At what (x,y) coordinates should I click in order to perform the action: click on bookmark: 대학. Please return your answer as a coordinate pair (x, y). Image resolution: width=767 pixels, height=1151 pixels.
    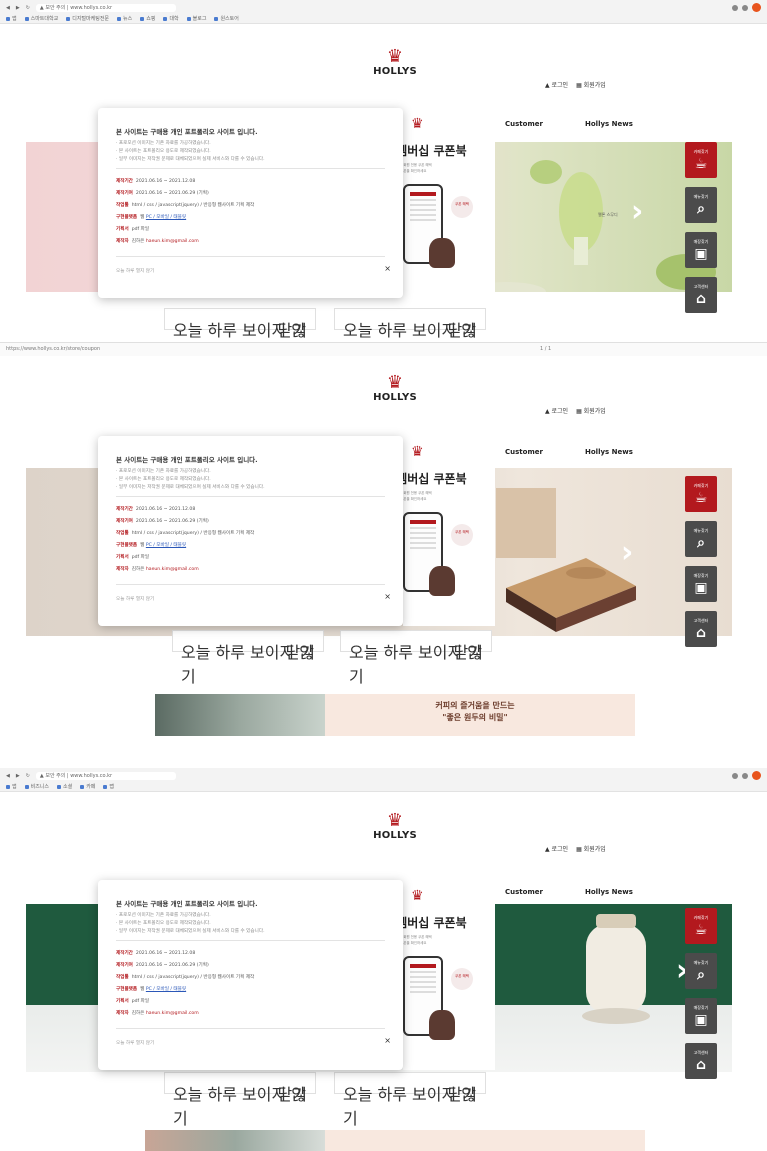
    Looking at the image, I should click on (171, 18).